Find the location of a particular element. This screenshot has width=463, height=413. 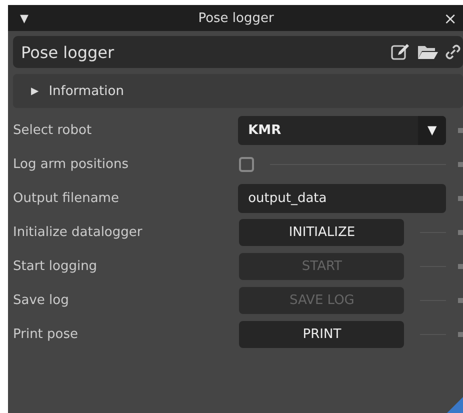

field-label: Log arm positions is located at coordinates (71, 164).